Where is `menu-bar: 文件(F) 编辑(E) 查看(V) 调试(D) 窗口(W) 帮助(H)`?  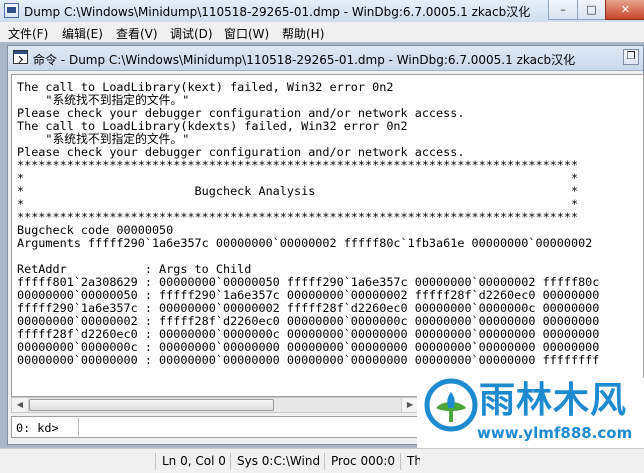
menu-bar: 文件(F) 编辑(E) 查看(V) 调试(D) 窗口(W) 帮助(H) is located at coordinates (322, 32).